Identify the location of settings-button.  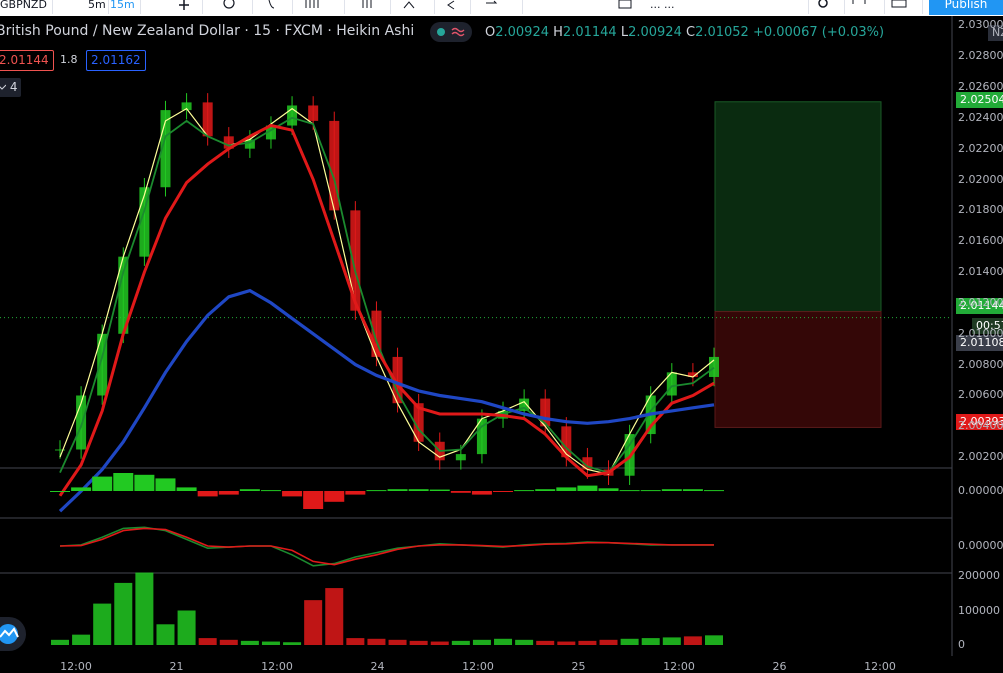
(830, 7).